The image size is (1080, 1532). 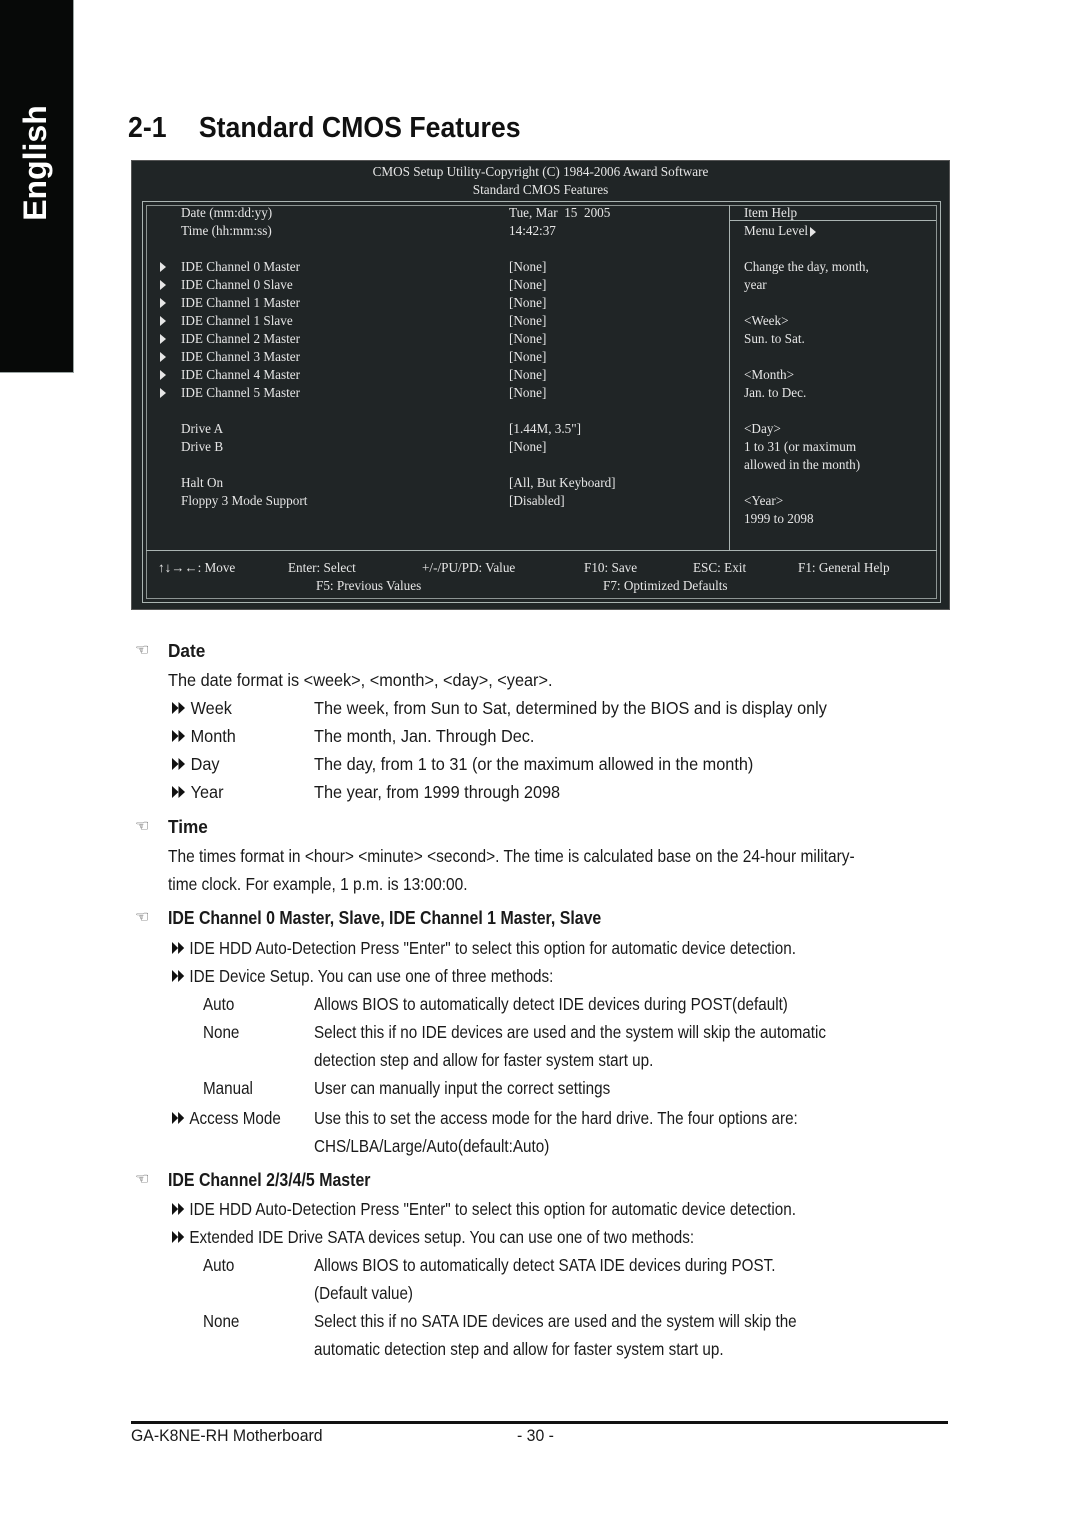 I want to click on bios-setting-value: [Disabled], so click(x=537, y=501).